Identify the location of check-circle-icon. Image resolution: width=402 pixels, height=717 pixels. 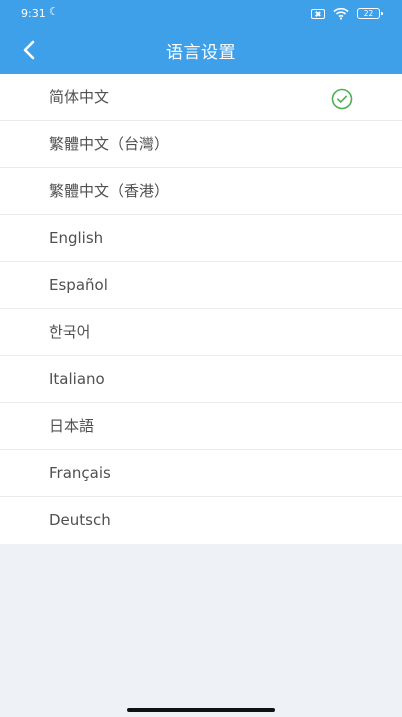
(342, 99).